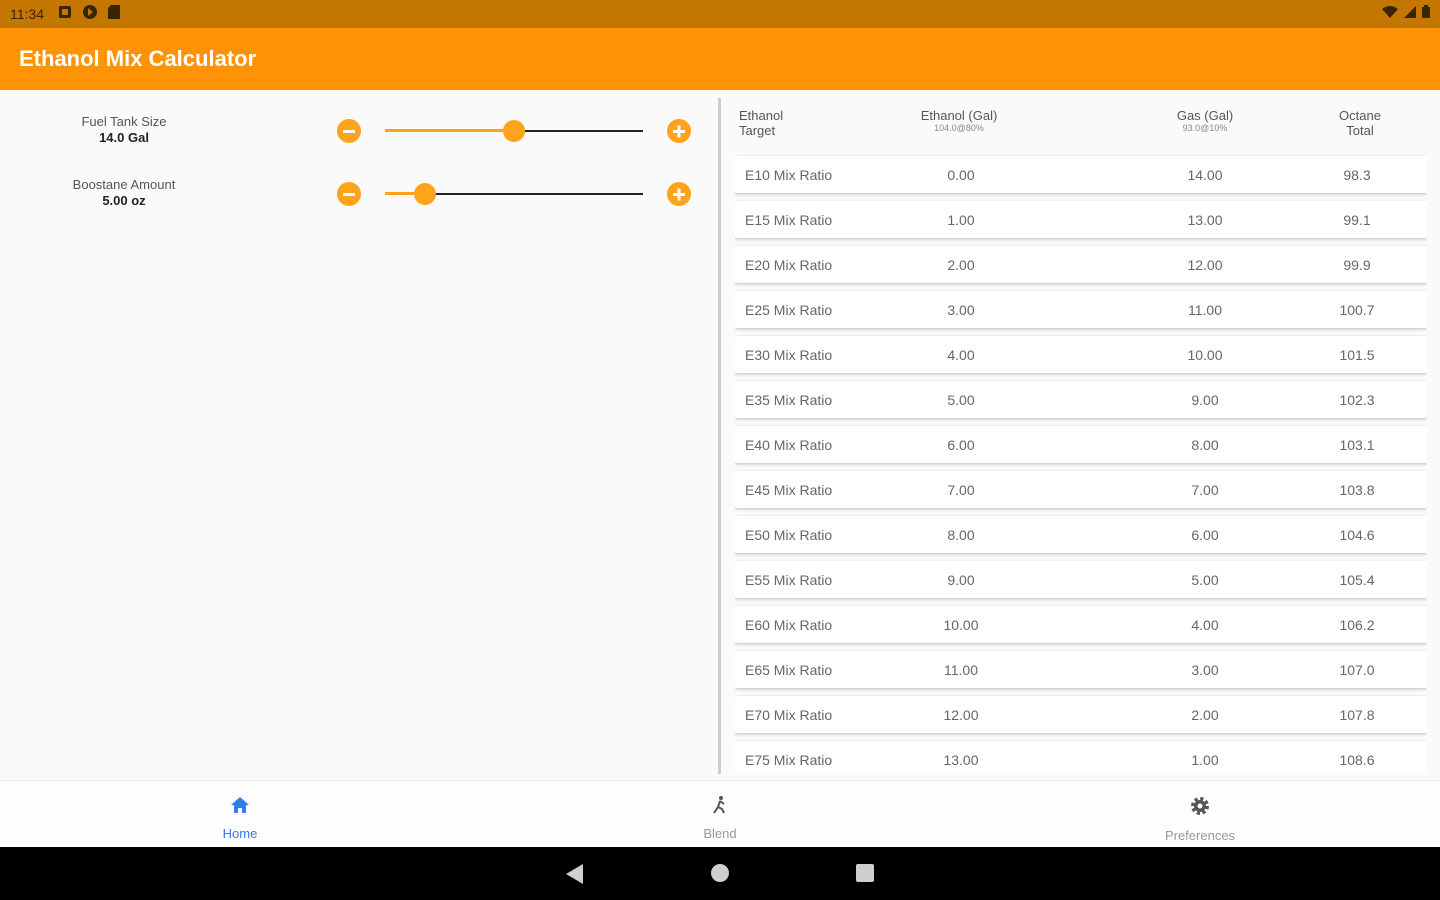  Describe the element at coordinates (1357, 535) in the screenshot. I see `cell-octane: 104.6` at that location.